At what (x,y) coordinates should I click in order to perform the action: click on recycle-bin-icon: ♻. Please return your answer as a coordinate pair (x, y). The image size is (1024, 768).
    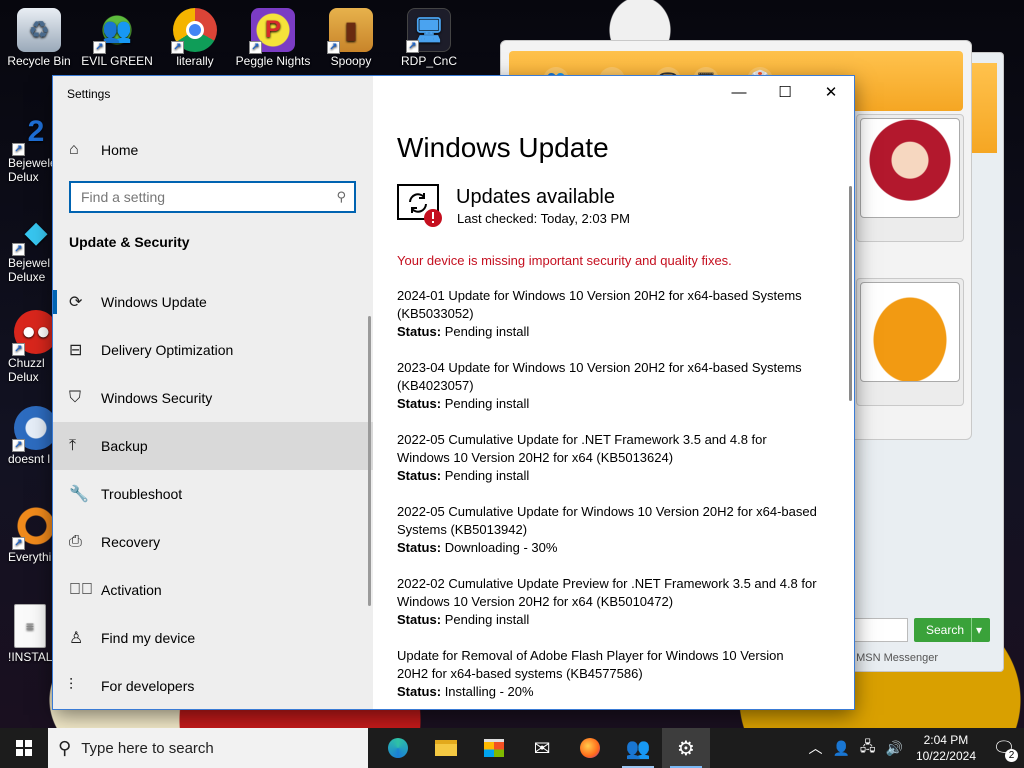
    Looking at the image, I should click on (39, 30).